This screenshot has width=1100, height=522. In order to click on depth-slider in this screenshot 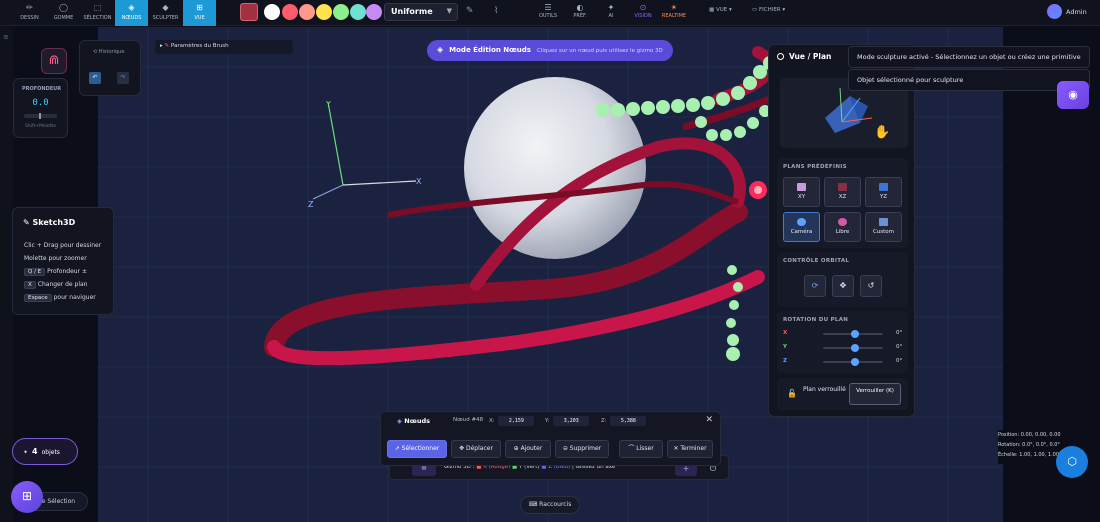, I will do `click(40, 116)`.